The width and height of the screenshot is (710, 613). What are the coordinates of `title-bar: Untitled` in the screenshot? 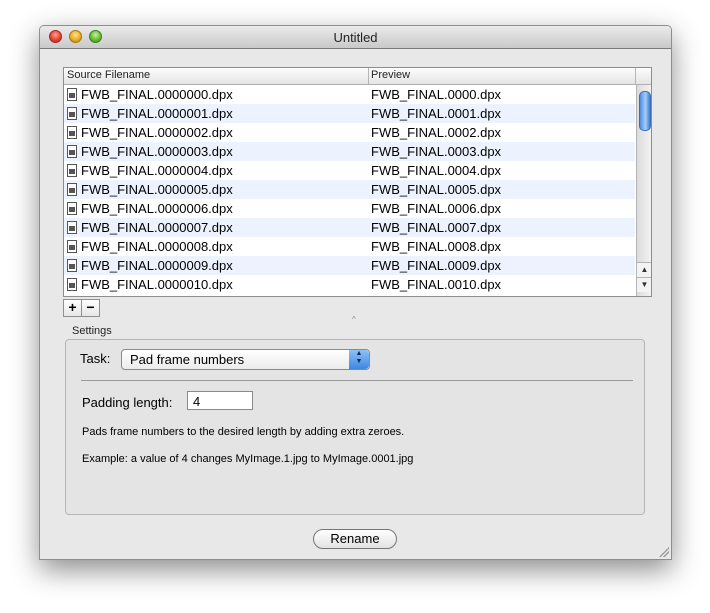 It's located at (355, 37).